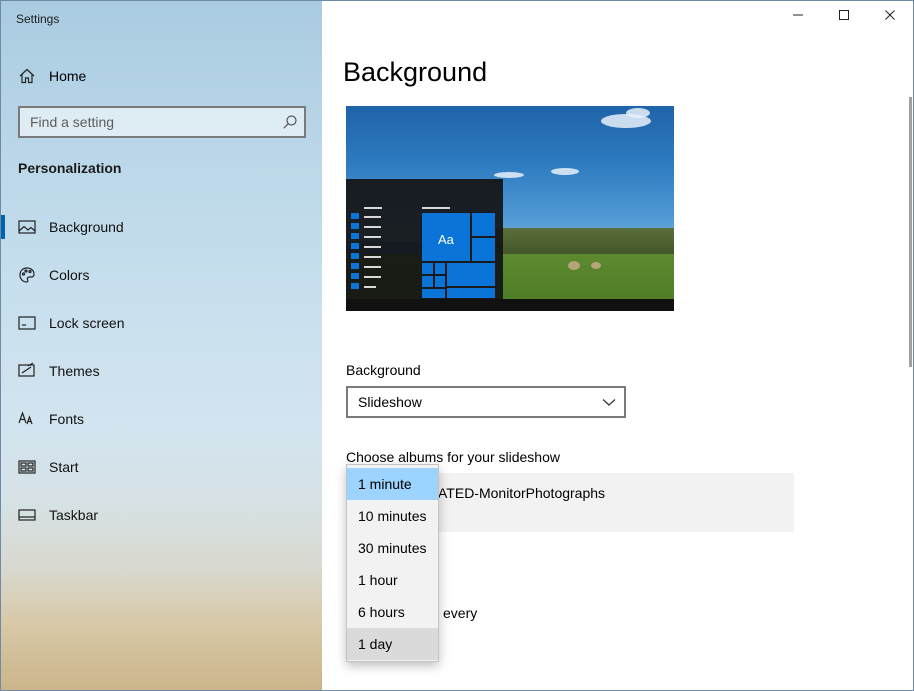  Describe the element at coordinates (392, 644) in the screenshot. I see `interval-option-1-day: 1 day` at that location.